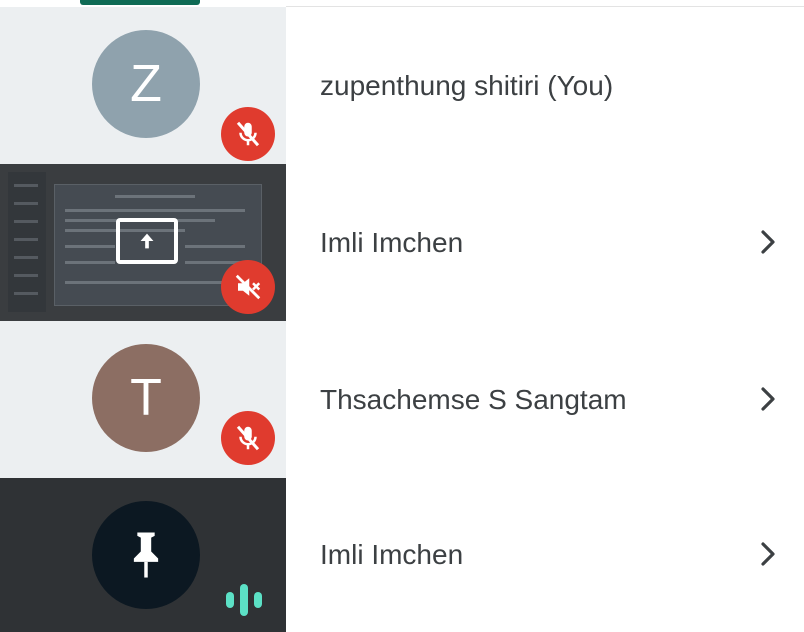  Describe the element at coordinates (248, 287) in the screenshot. I see `volume-off-icon` at that location.